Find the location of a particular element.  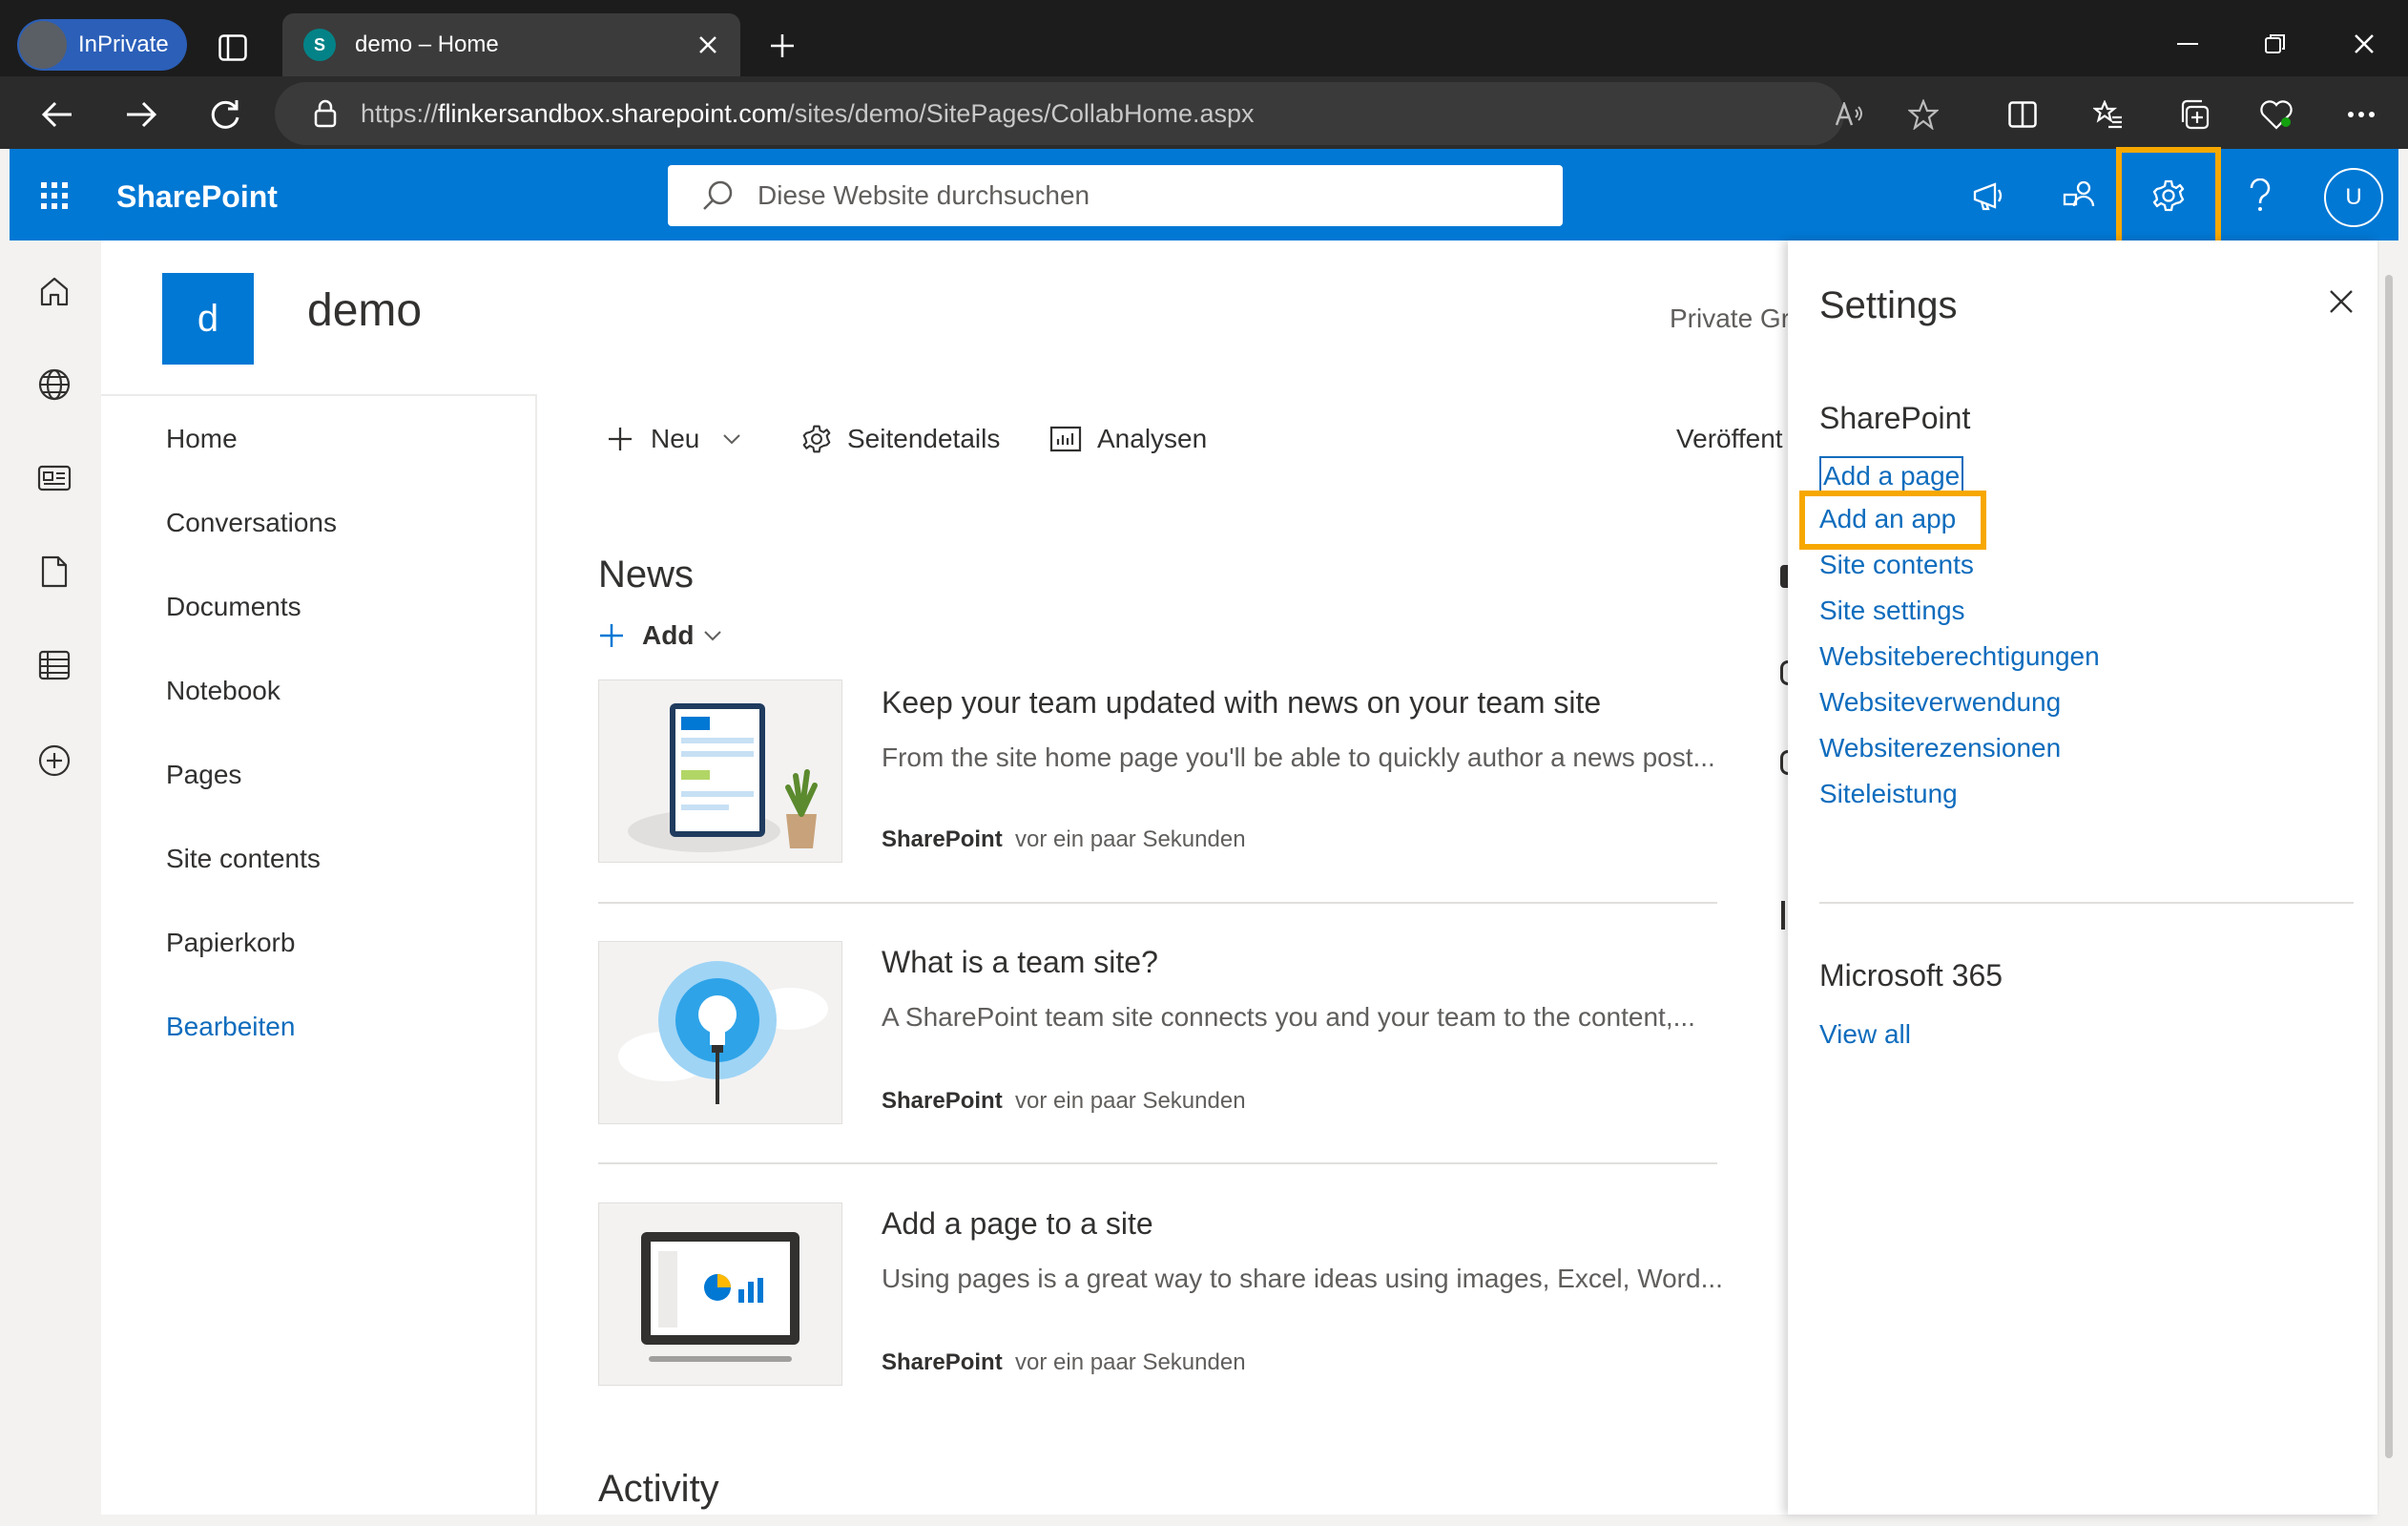

help-icon is located at coordinates (2260, 196).